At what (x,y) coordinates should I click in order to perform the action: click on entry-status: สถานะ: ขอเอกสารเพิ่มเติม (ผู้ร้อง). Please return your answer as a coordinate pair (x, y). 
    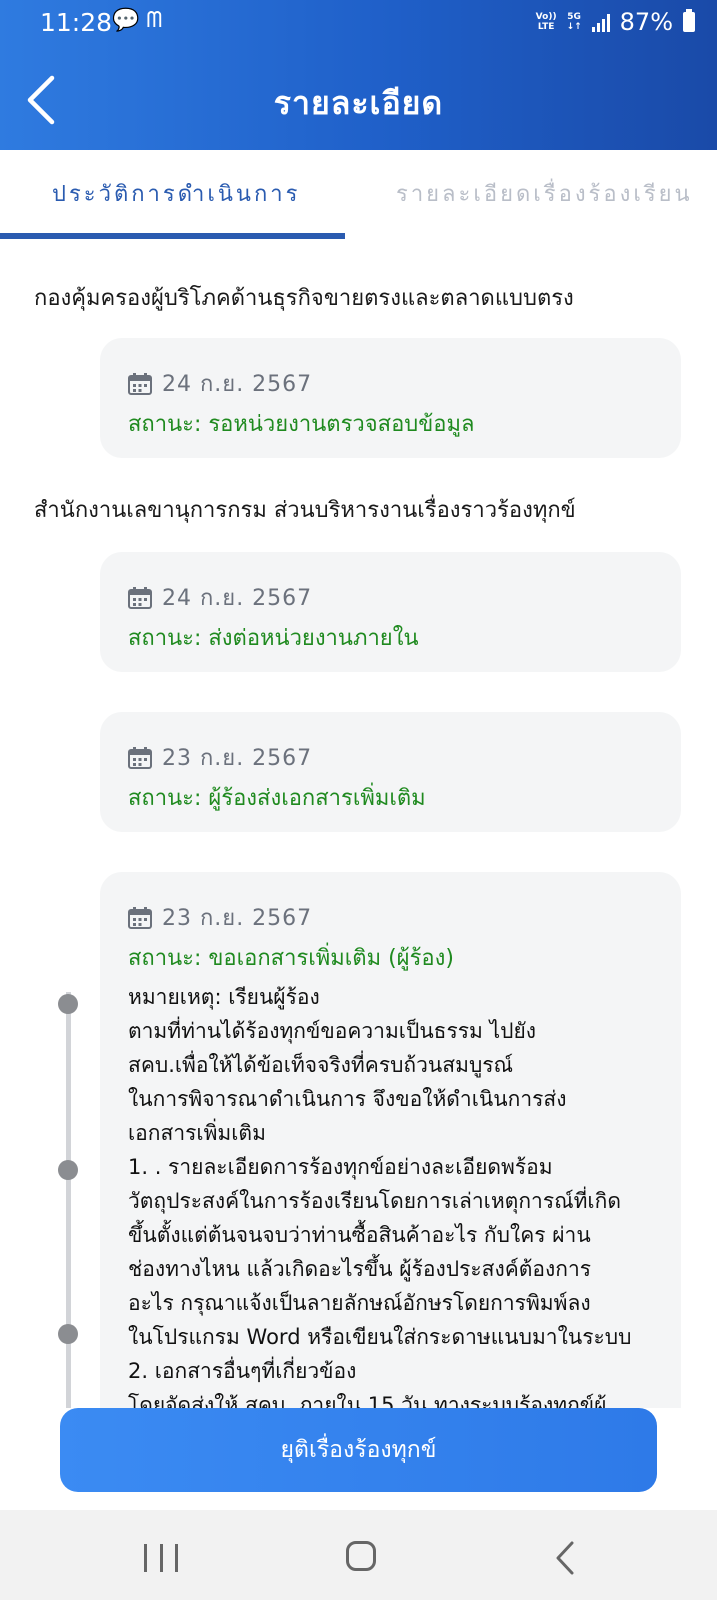
    Looking at the image, I should click on (291, 958).